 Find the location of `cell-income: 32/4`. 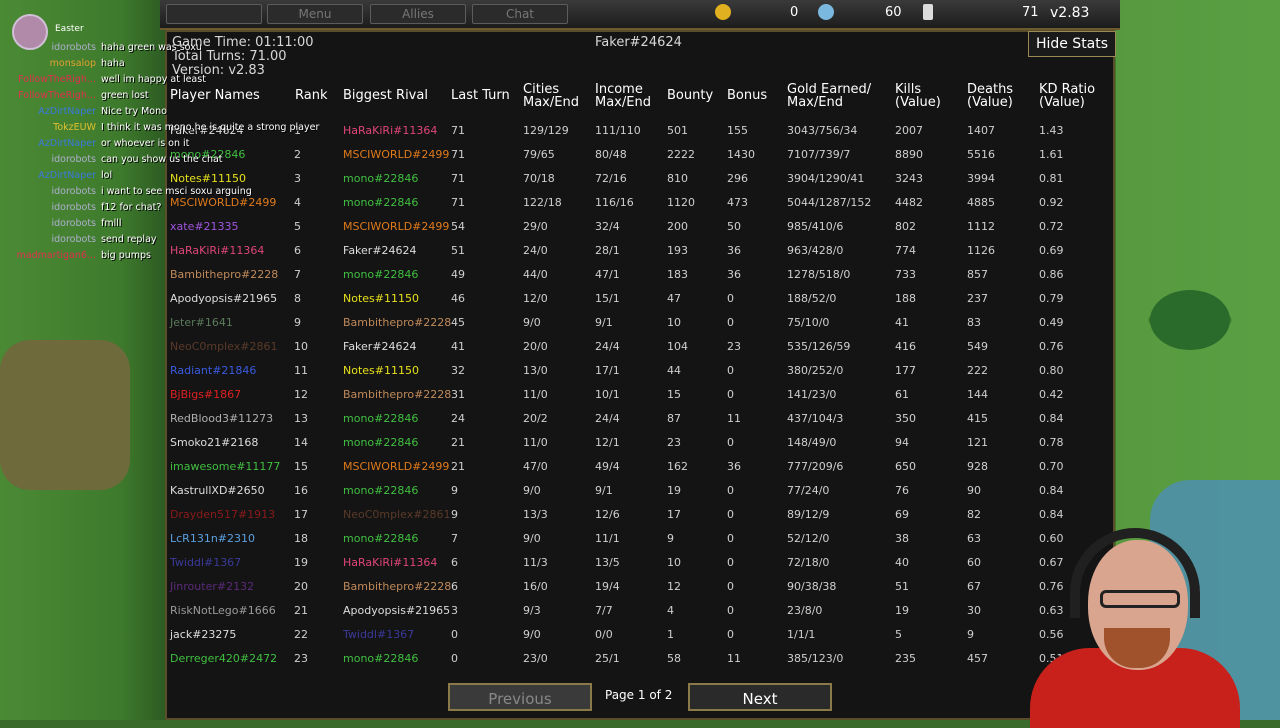

cell-income: 32/4 is located at coordinates (607, 226).